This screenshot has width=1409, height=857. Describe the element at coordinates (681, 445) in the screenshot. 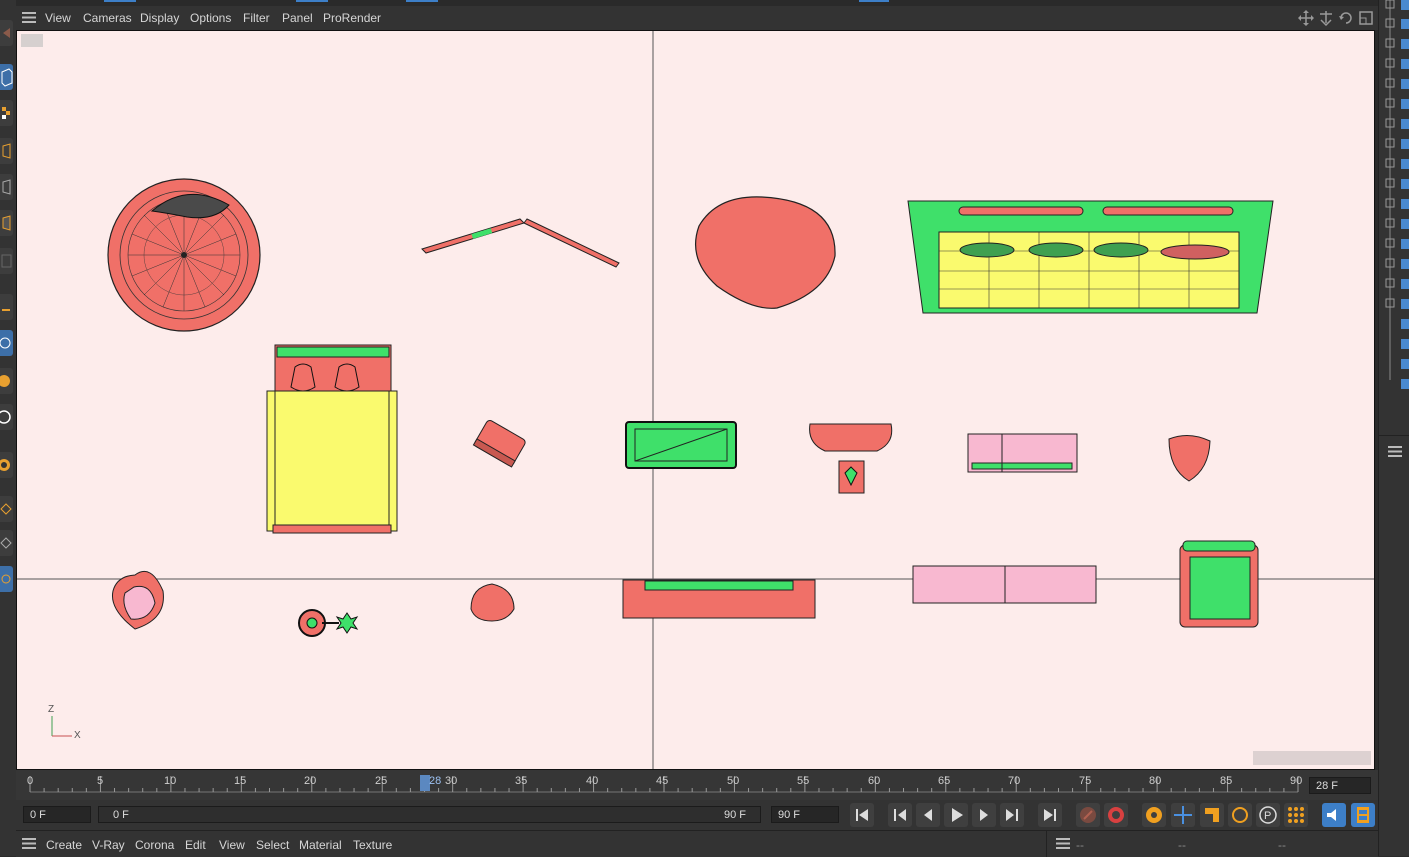

I see `object-green-box` at that location.